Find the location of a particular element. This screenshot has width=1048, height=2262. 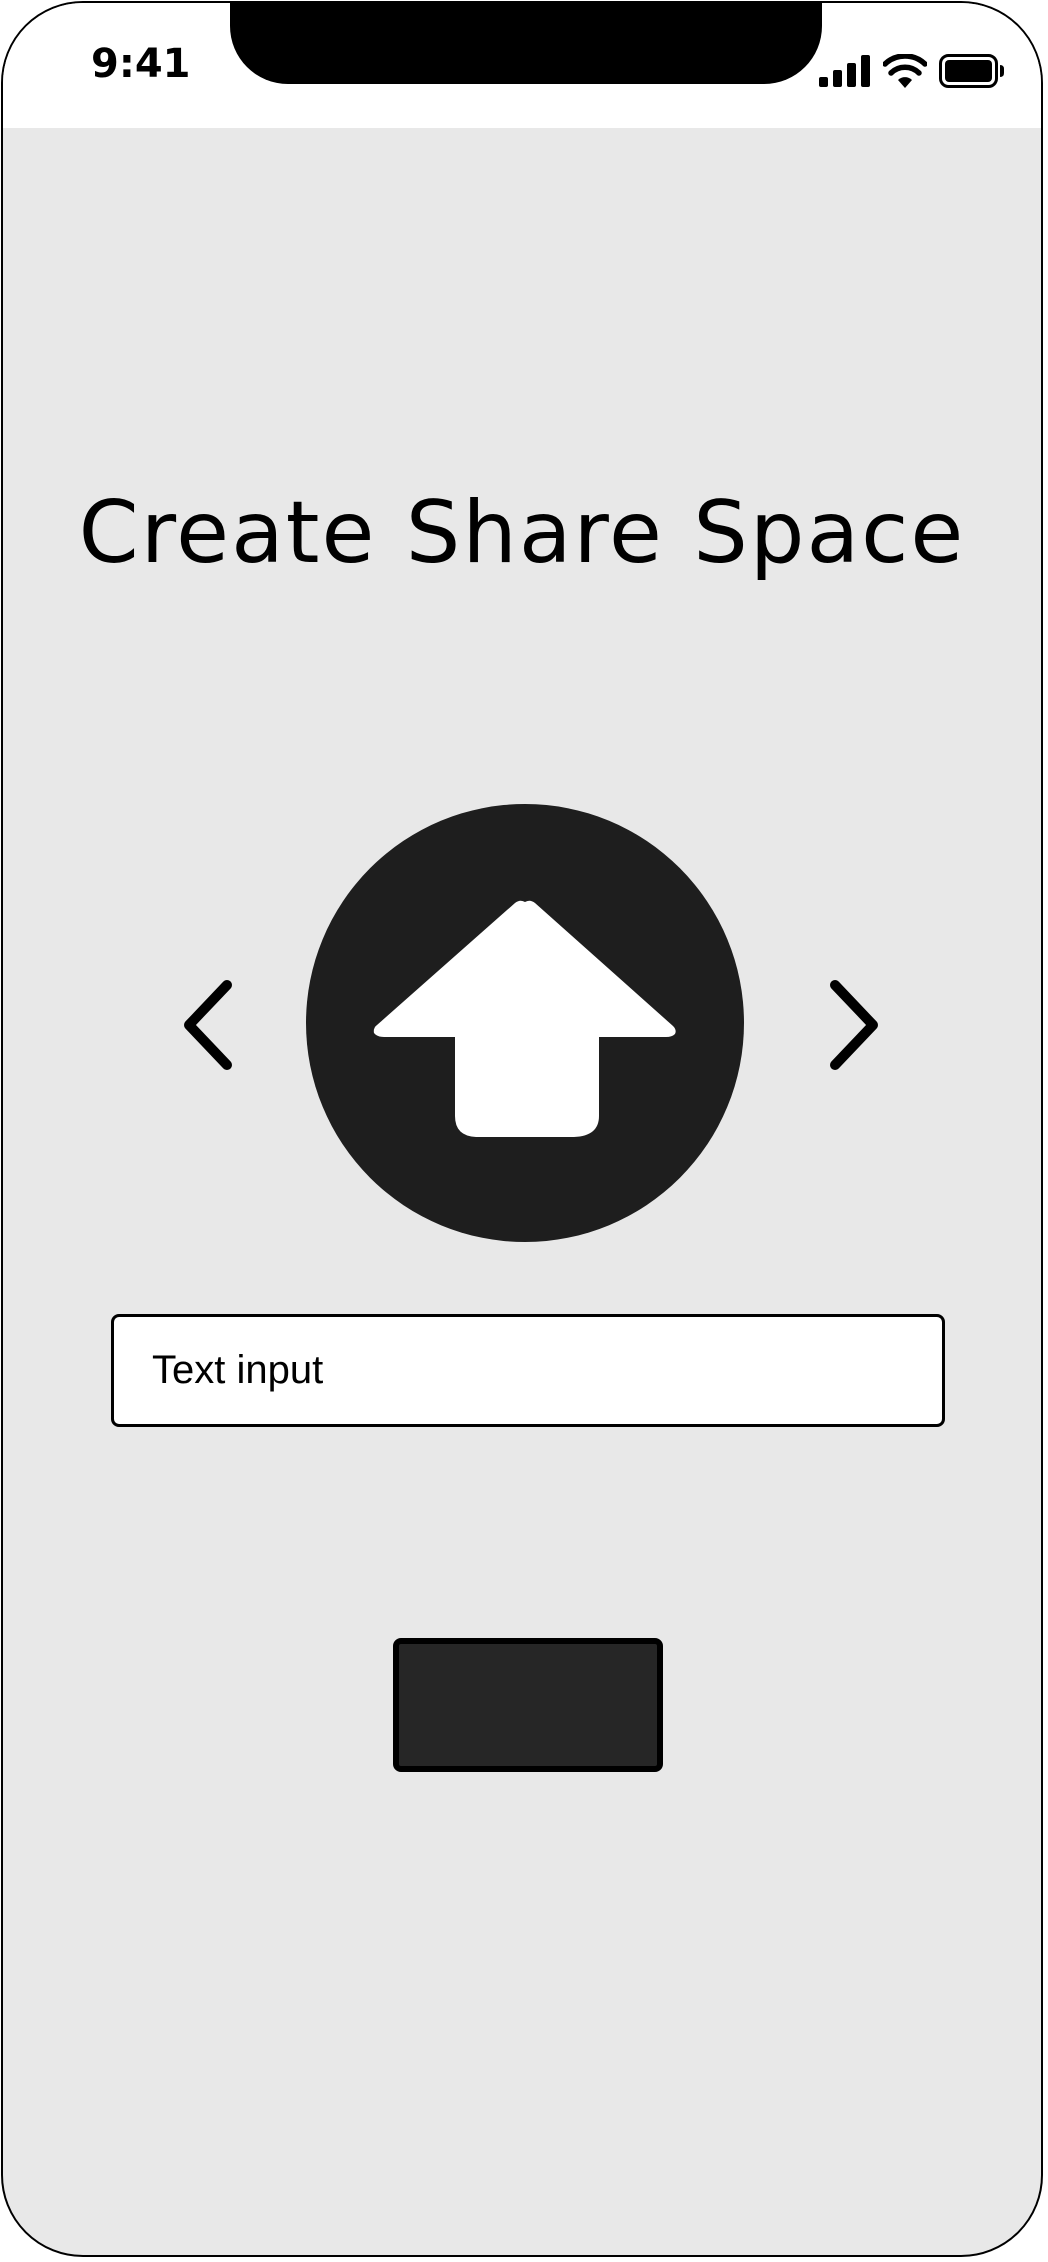

submit-button is located at coordinates (528, 1705).